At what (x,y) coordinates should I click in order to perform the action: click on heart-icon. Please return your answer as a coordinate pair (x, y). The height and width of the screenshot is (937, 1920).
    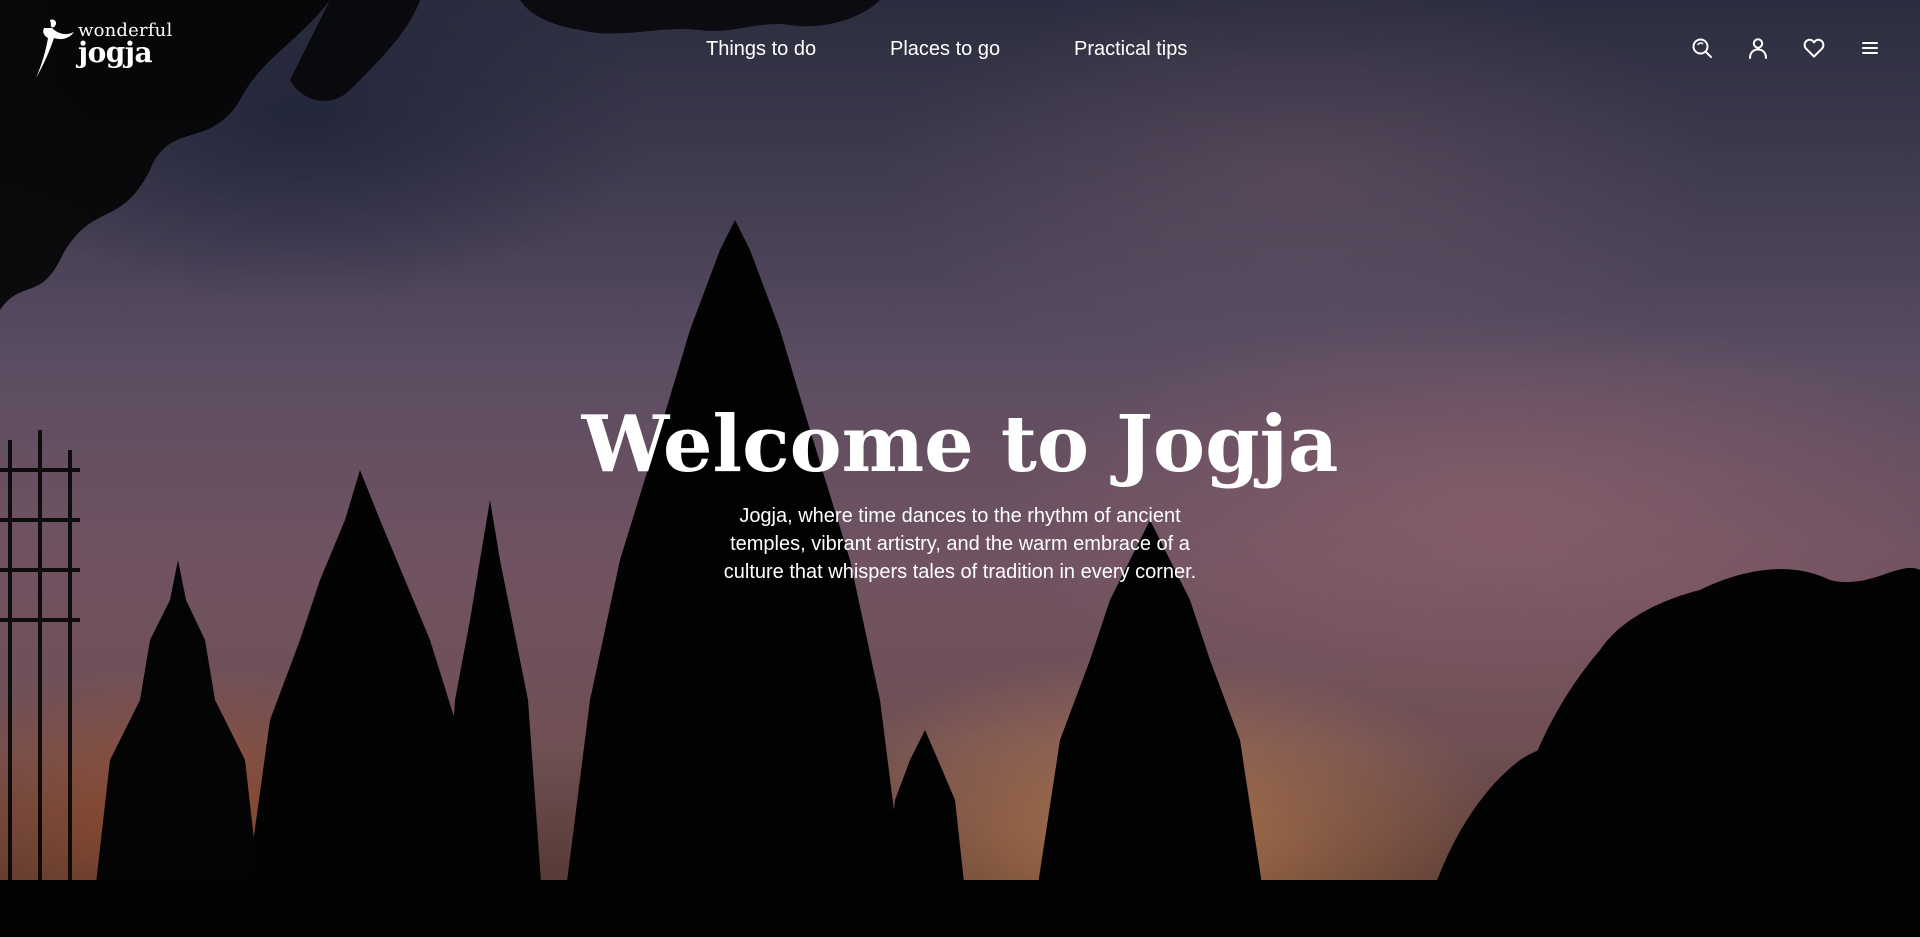
    Looking at the image, I should click on (1814, 48).